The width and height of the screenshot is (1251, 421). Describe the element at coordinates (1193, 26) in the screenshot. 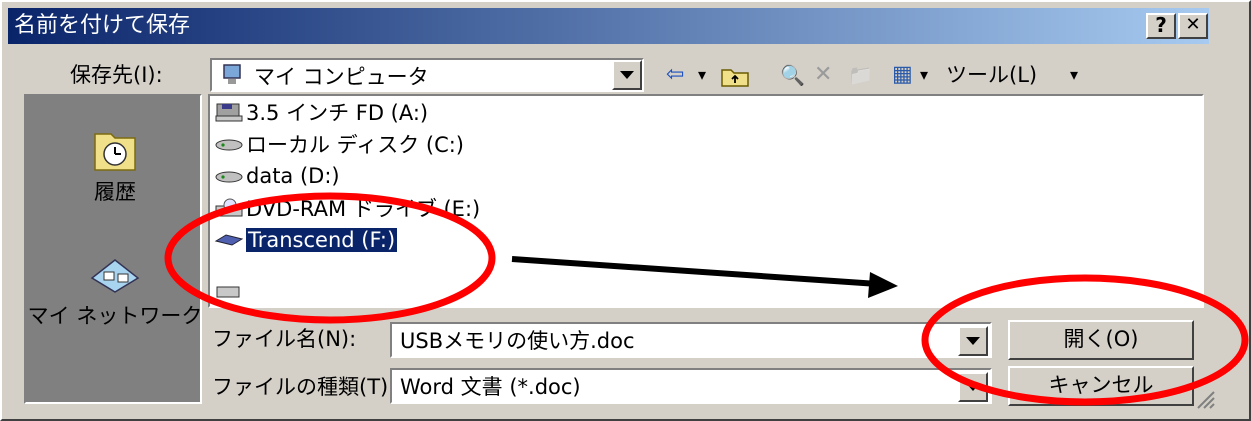

I see `close-button: ✕` at that location.